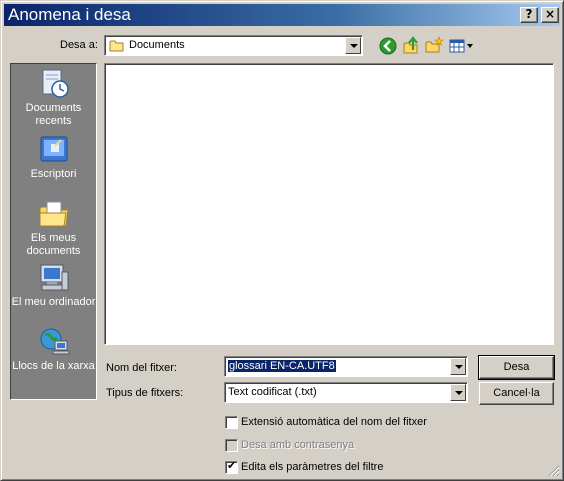  What do you see at coordinates (157, 45) in the screenshot?
I see `save-in-value: Documents` at bounding box center [157, 45].